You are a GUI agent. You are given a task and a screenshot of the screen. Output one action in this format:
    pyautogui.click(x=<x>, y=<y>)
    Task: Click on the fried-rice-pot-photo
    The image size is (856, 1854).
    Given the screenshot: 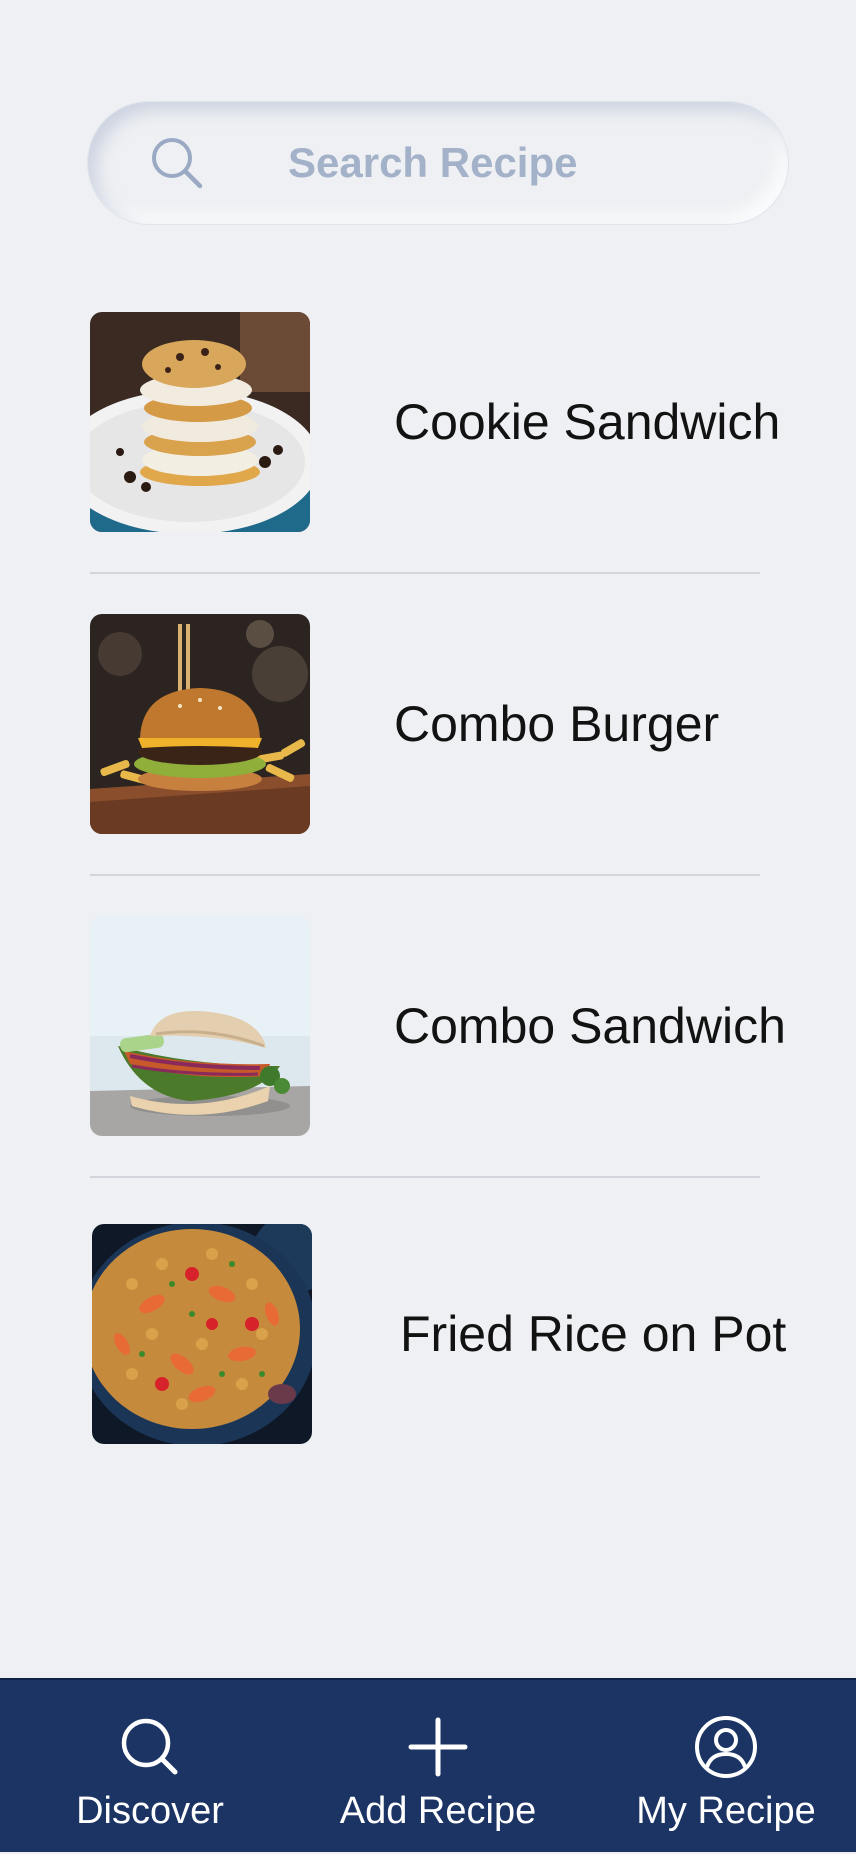 What is the action you would take?
    pyautogui.click(x=202, y=1334)
    